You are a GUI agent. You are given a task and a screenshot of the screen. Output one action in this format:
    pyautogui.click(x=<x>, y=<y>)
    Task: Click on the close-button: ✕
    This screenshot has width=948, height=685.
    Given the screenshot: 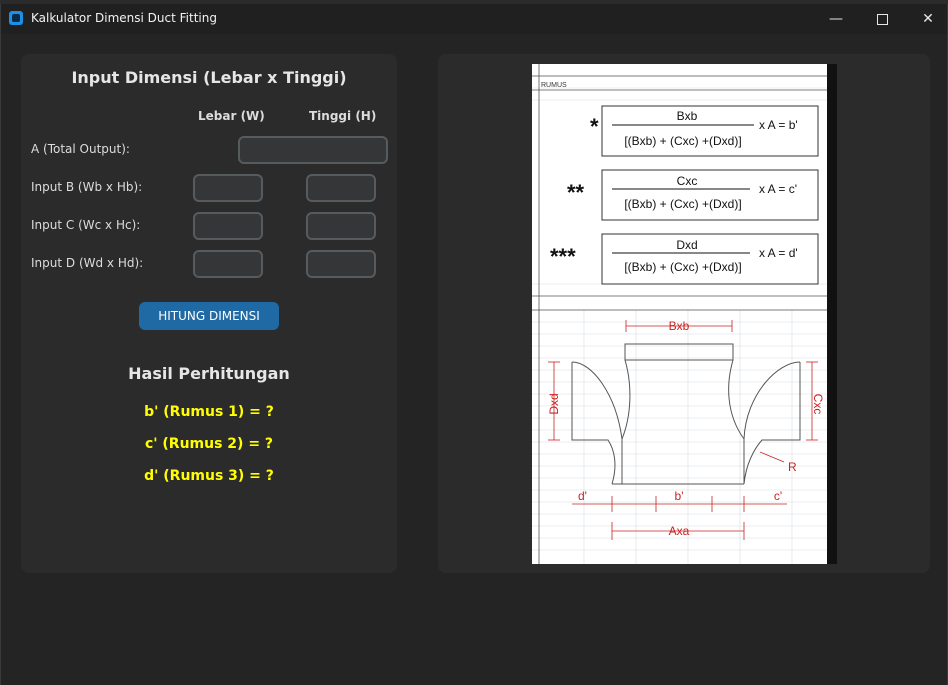 What is the action you would take?
    pyautogui.click(x=926, y=19)
    